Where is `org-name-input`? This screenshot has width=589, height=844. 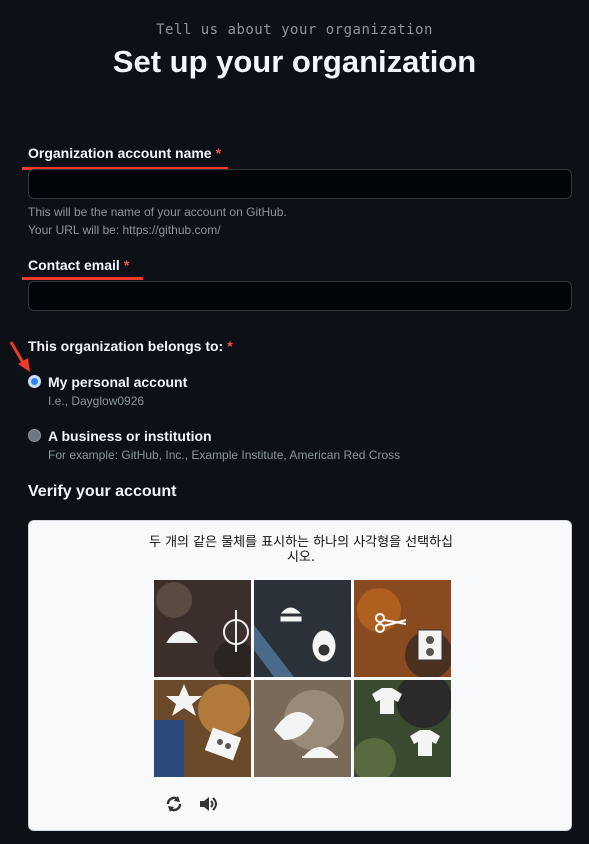
org-name-input is located at coordinates (300, 184).